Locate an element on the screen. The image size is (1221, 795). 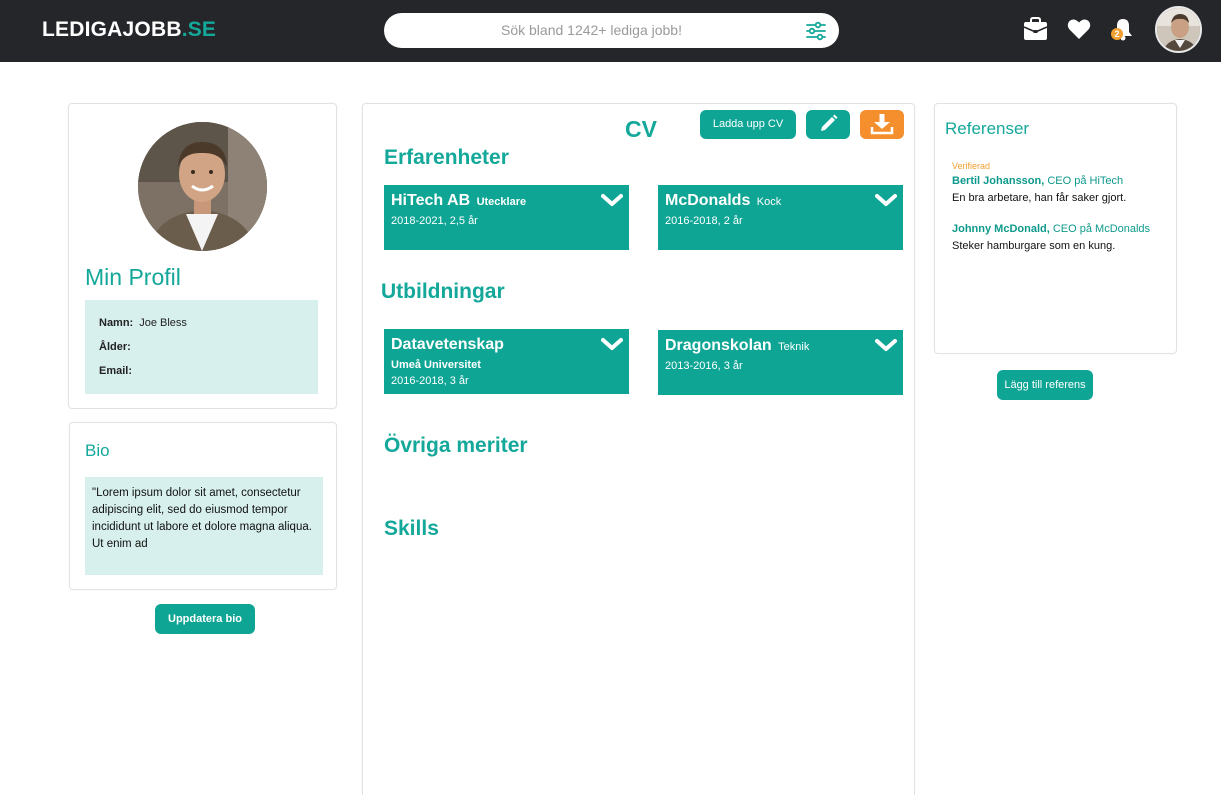
reference-person: Bertil Johansson, is located at coordinates (998, 181).